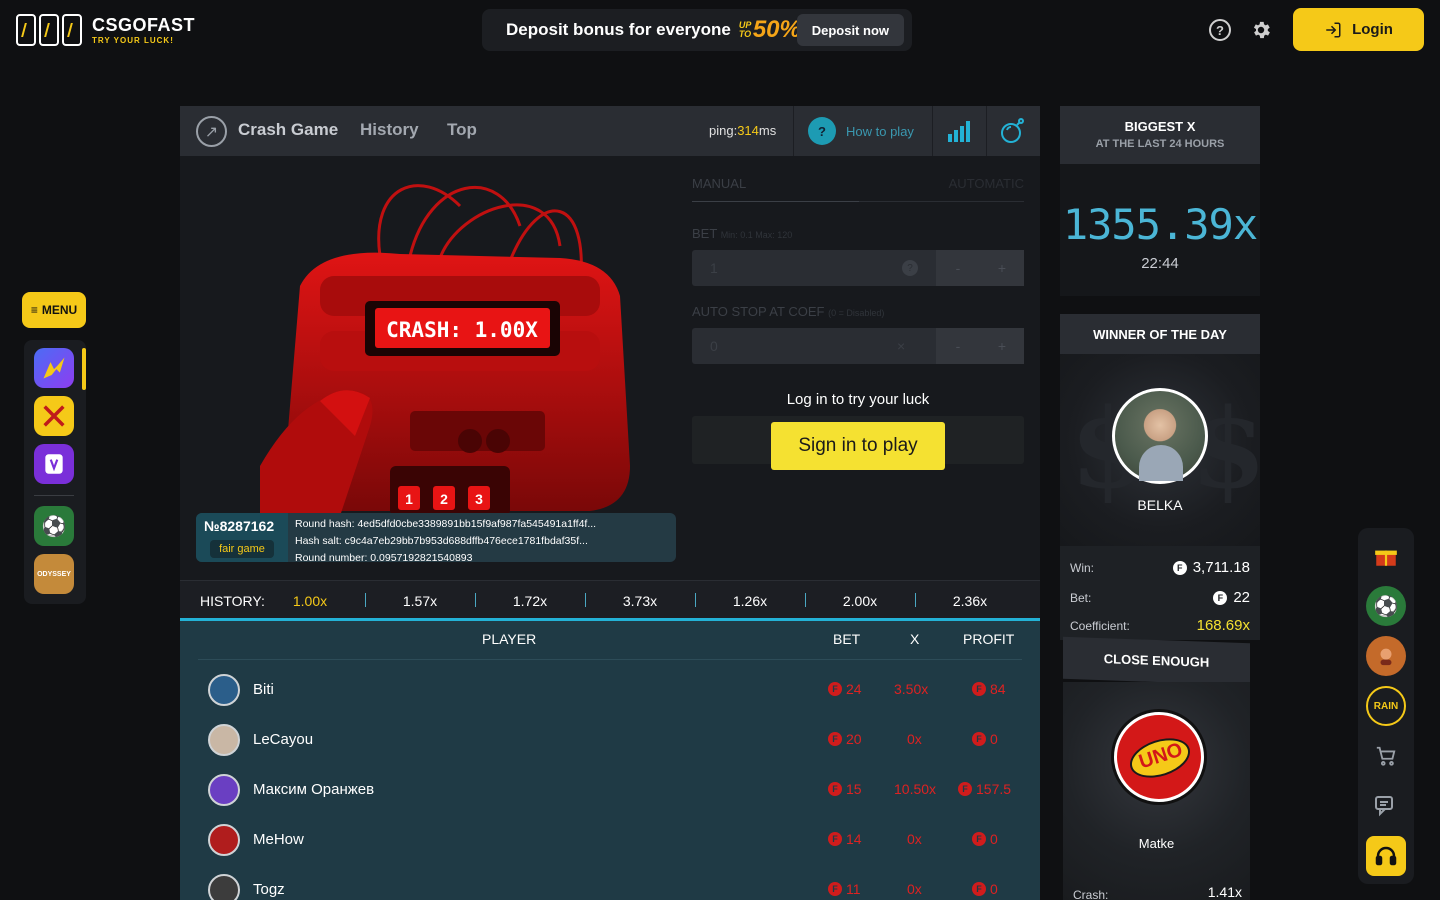 The height and width of the screenshot is (900, 1440). What do you see at coordinates (1333, 29) in the screenshot?
I see `login-icon` at bounding box center [1333, 29].